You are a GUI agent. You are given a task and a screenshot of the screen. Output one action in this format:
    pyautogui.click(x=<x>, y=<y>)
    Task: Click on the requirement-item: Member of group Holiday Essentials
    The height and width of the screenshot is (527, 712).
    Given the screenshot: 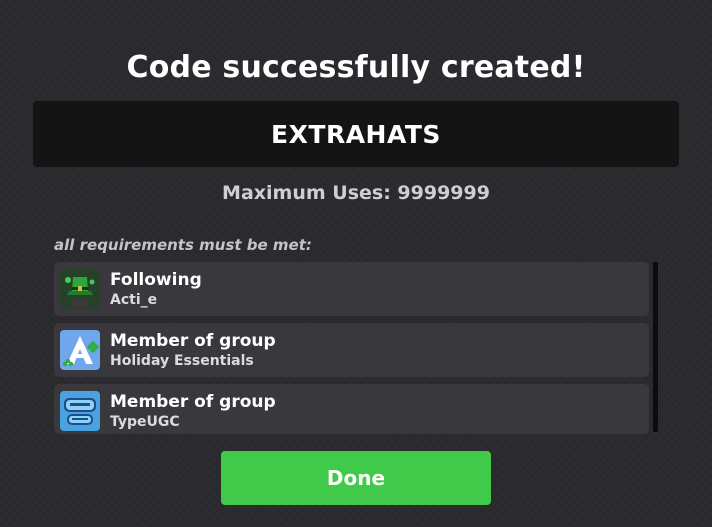 What is the action you would take?
    pyautogui.click(x=351, y=350)
    